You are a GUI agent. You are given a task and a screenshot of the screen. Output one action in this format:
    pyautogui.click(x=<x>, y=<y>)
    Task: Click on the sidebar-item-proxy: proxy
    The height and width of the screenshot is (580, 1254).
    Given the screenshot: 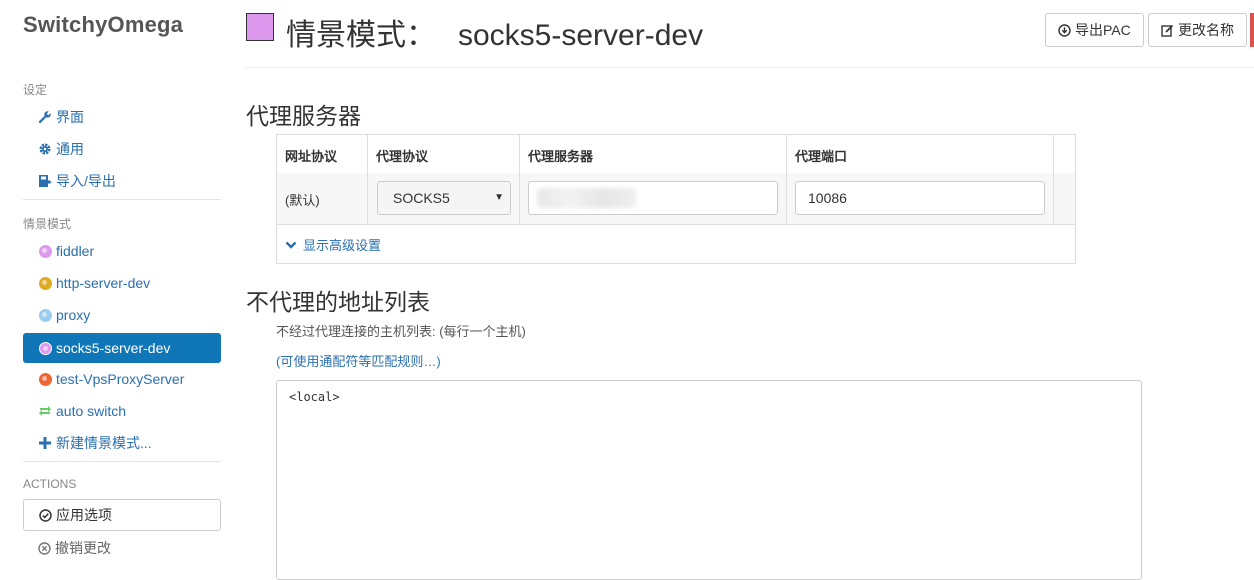 What is the action you would take?
    pyautogui.click(x=122, y=315)
    